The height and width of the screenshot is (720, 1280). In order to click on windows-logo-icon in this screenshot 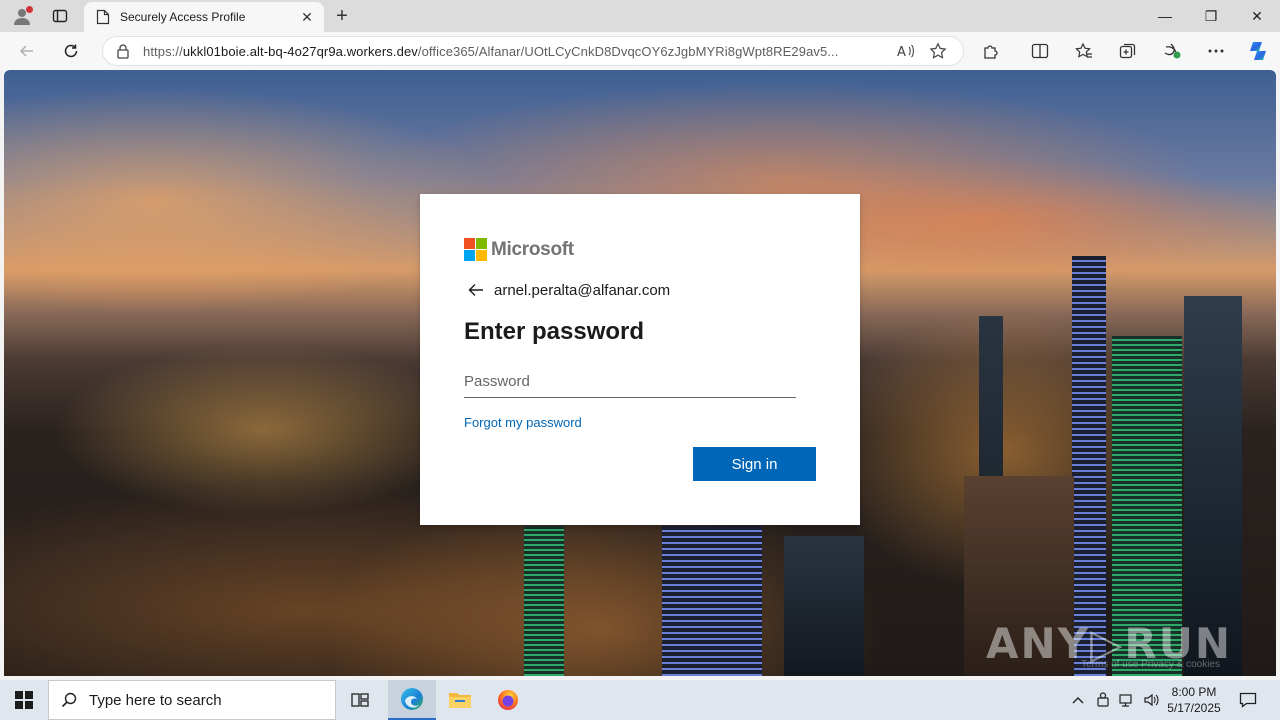, I will do `click(24, 700)`.